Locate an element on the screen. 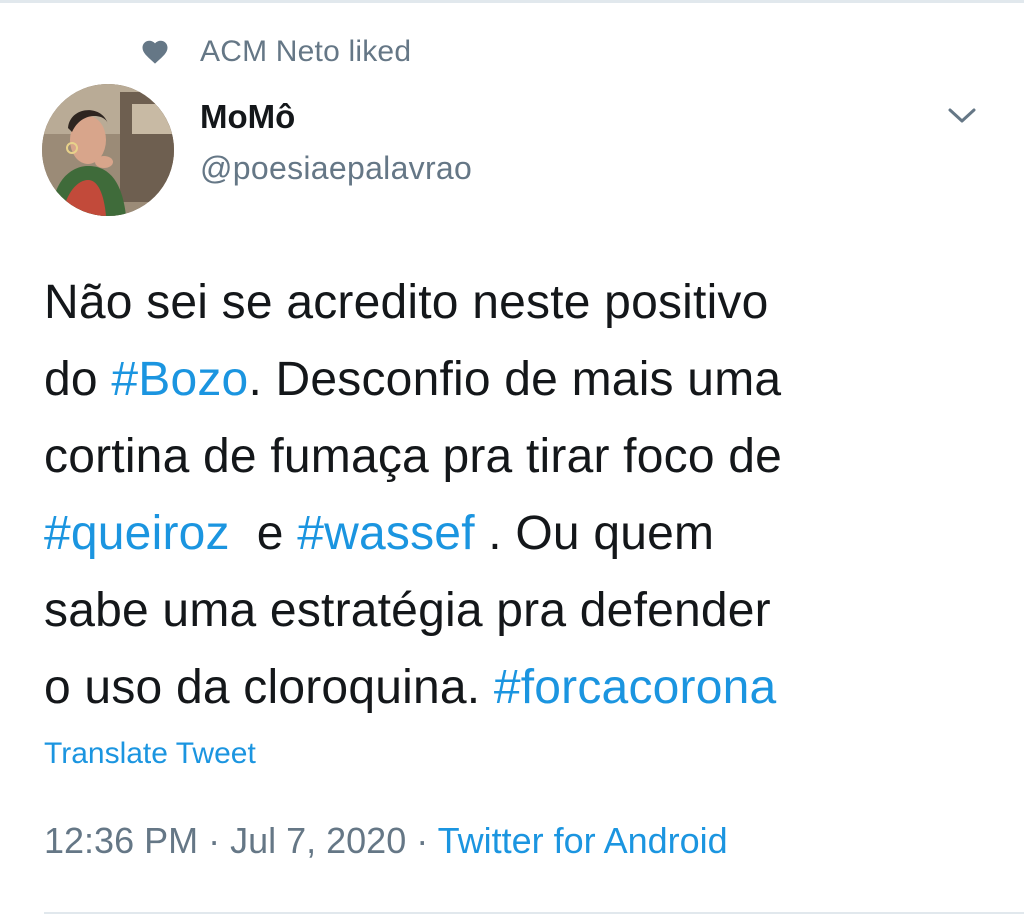  hashtag-link: #forcacorona is located at coordinates (635, 687).